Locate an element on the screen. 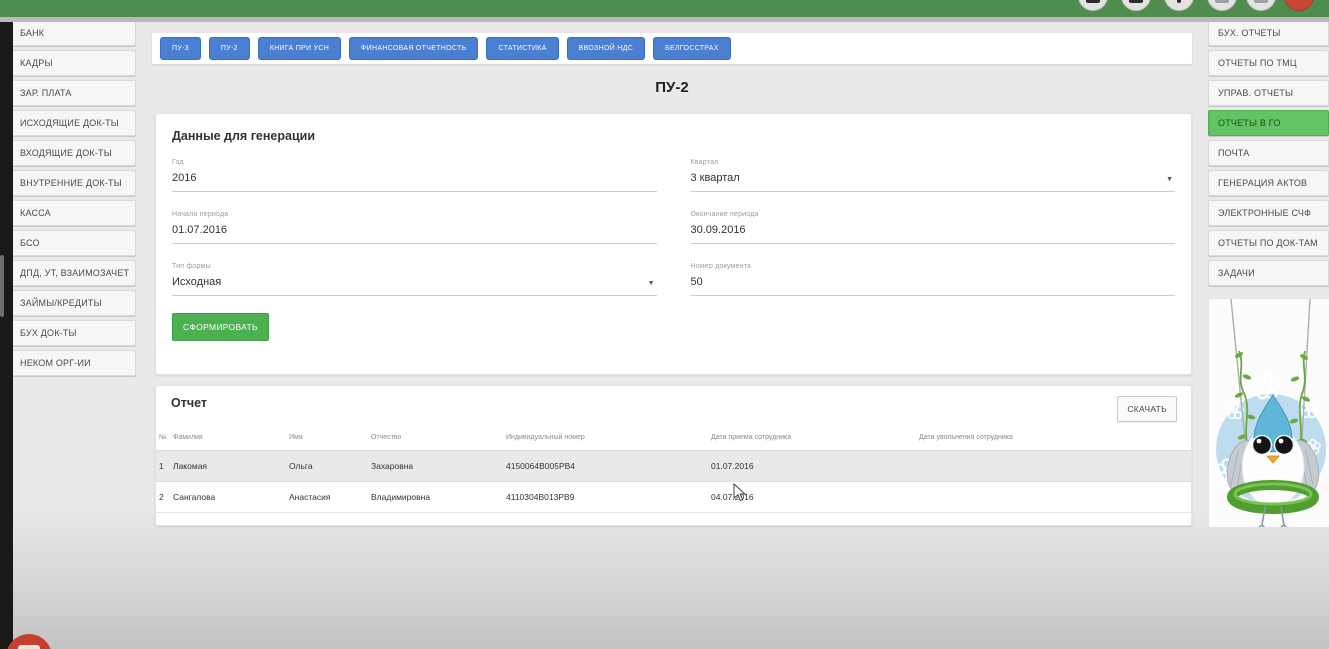  sidebar-item: ОТЧЕТЫ ПО ТМЦ is located at coordinates (1268, 63).